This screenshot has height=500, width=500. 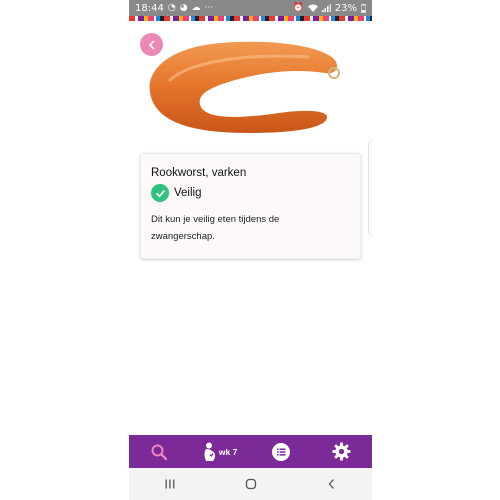 What do you see at coordinates (298, 7) in the screenshot?
I see `alarm-icon: ⏰` at bounding box center [298, 7].